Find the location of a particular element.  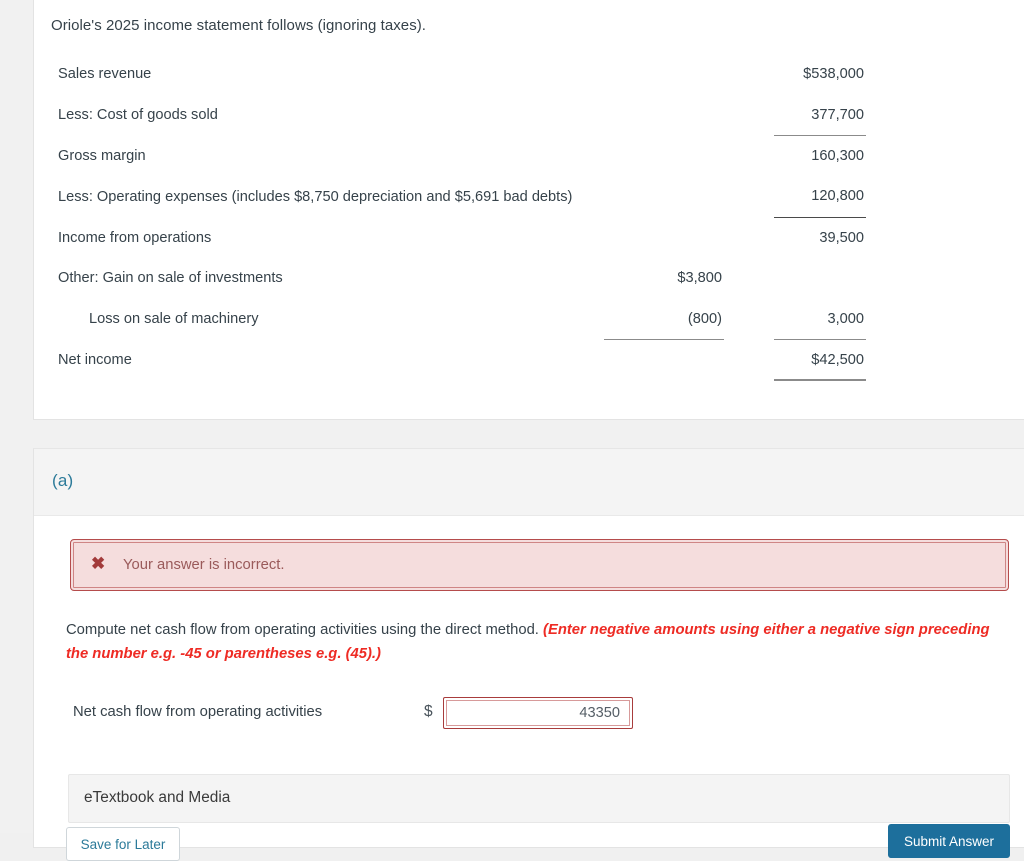

row-amount-total: $42,500 is located at coordinates (820, 360).